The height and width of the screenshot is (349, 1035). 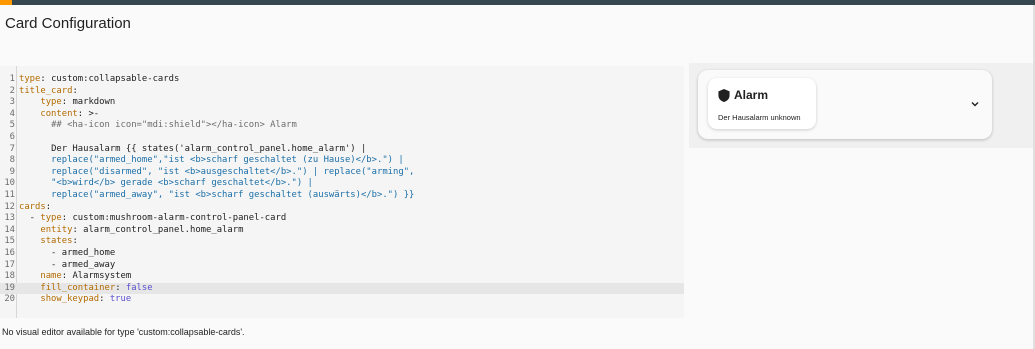 I want to click on code-text: cards:, so click(x=35, y=208).